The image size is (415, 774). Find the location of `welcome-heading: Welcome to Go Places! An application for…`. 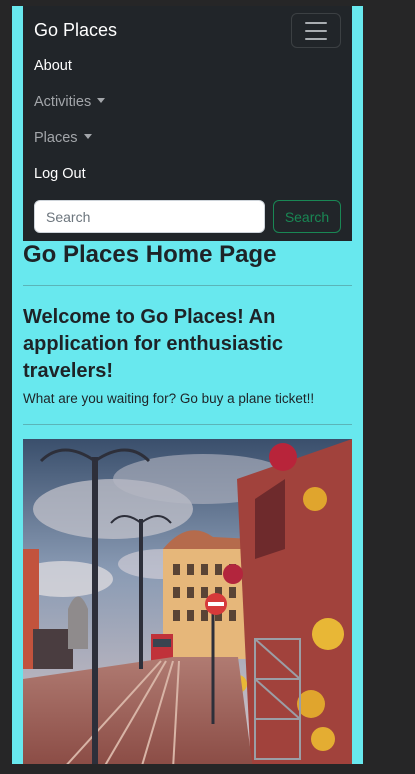

welcome-heading: Welcome to Go Places! An application for… is located at coordinates (153, 344).